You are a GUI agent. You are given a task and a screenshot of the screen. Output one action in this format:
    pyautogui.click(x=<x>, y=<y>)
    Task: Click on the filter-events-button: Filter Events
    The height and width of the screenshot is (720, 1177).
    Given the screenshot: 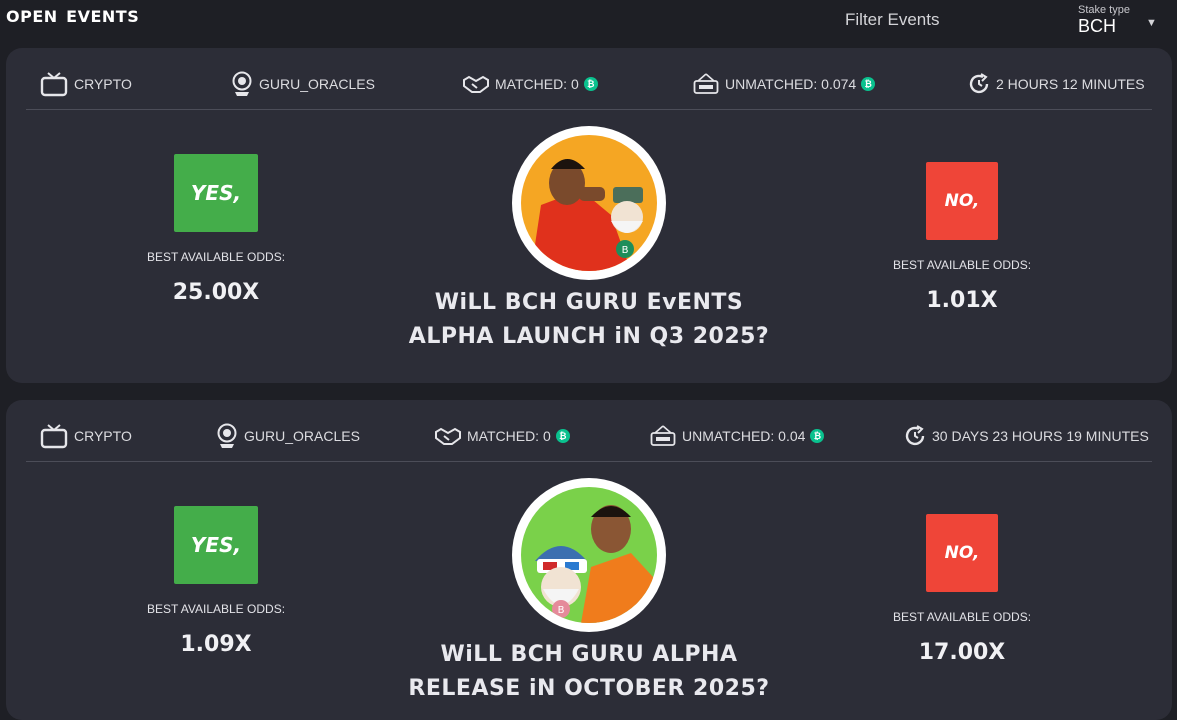 What is the action you would take?
    pyautogui.click(x=892, y=20)
    